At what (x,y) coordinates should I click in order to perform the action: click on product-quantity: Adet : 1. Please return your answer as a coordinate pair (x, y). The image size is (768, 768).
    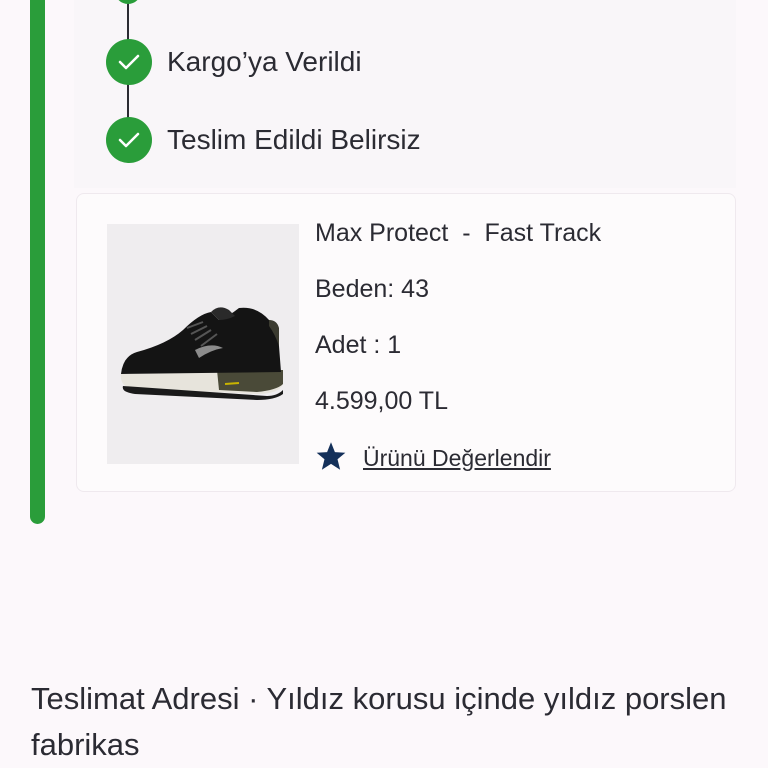
    Looking at the image, I should click on (358, 345).